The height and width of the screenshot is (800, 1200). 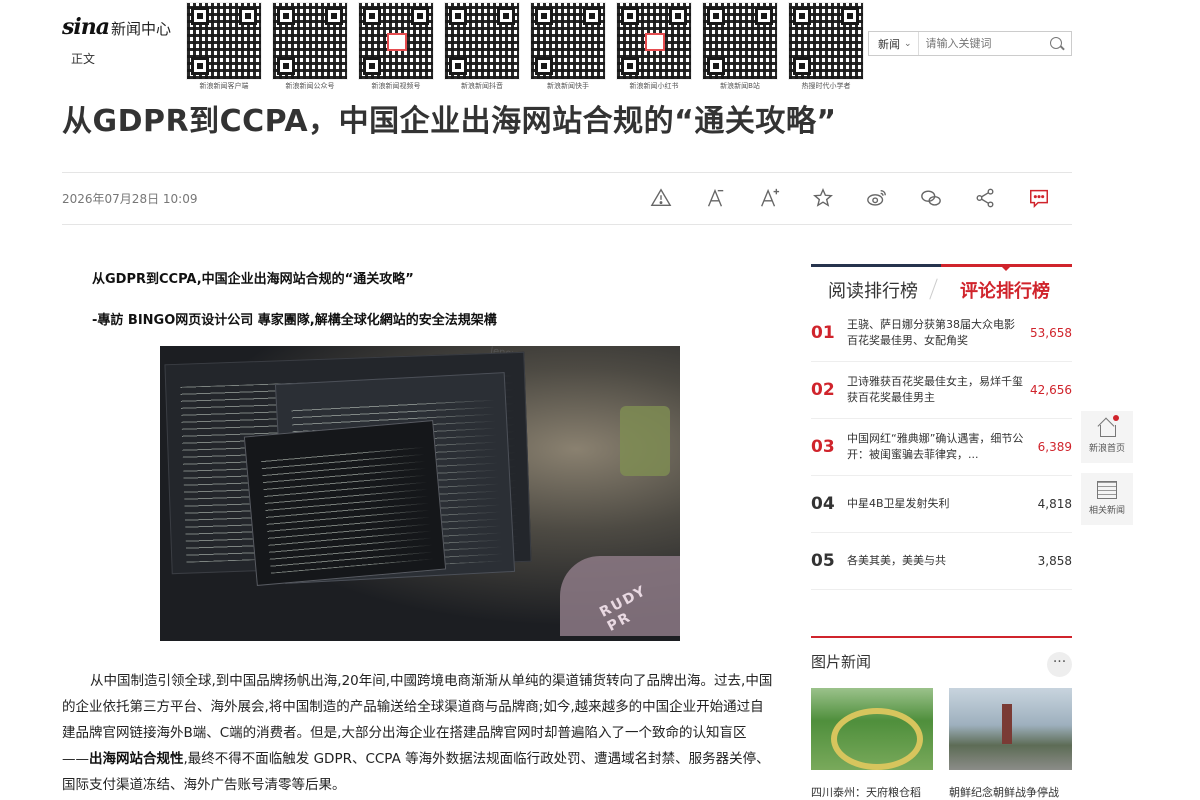 What do you see at coordinates (482, 86) in the screenshot?
I see `qr-caption: 新浪新闻抖音` at bounding box center [482, 86].